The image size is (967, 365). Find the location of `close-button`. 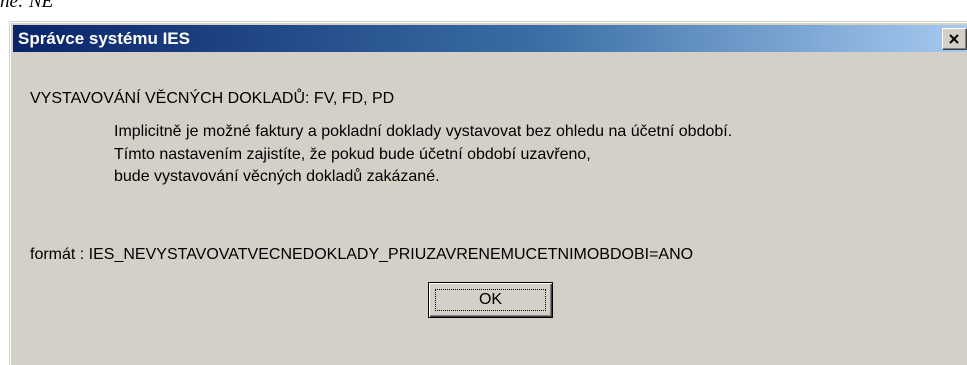

close-button is located at coordinates (954, 39).